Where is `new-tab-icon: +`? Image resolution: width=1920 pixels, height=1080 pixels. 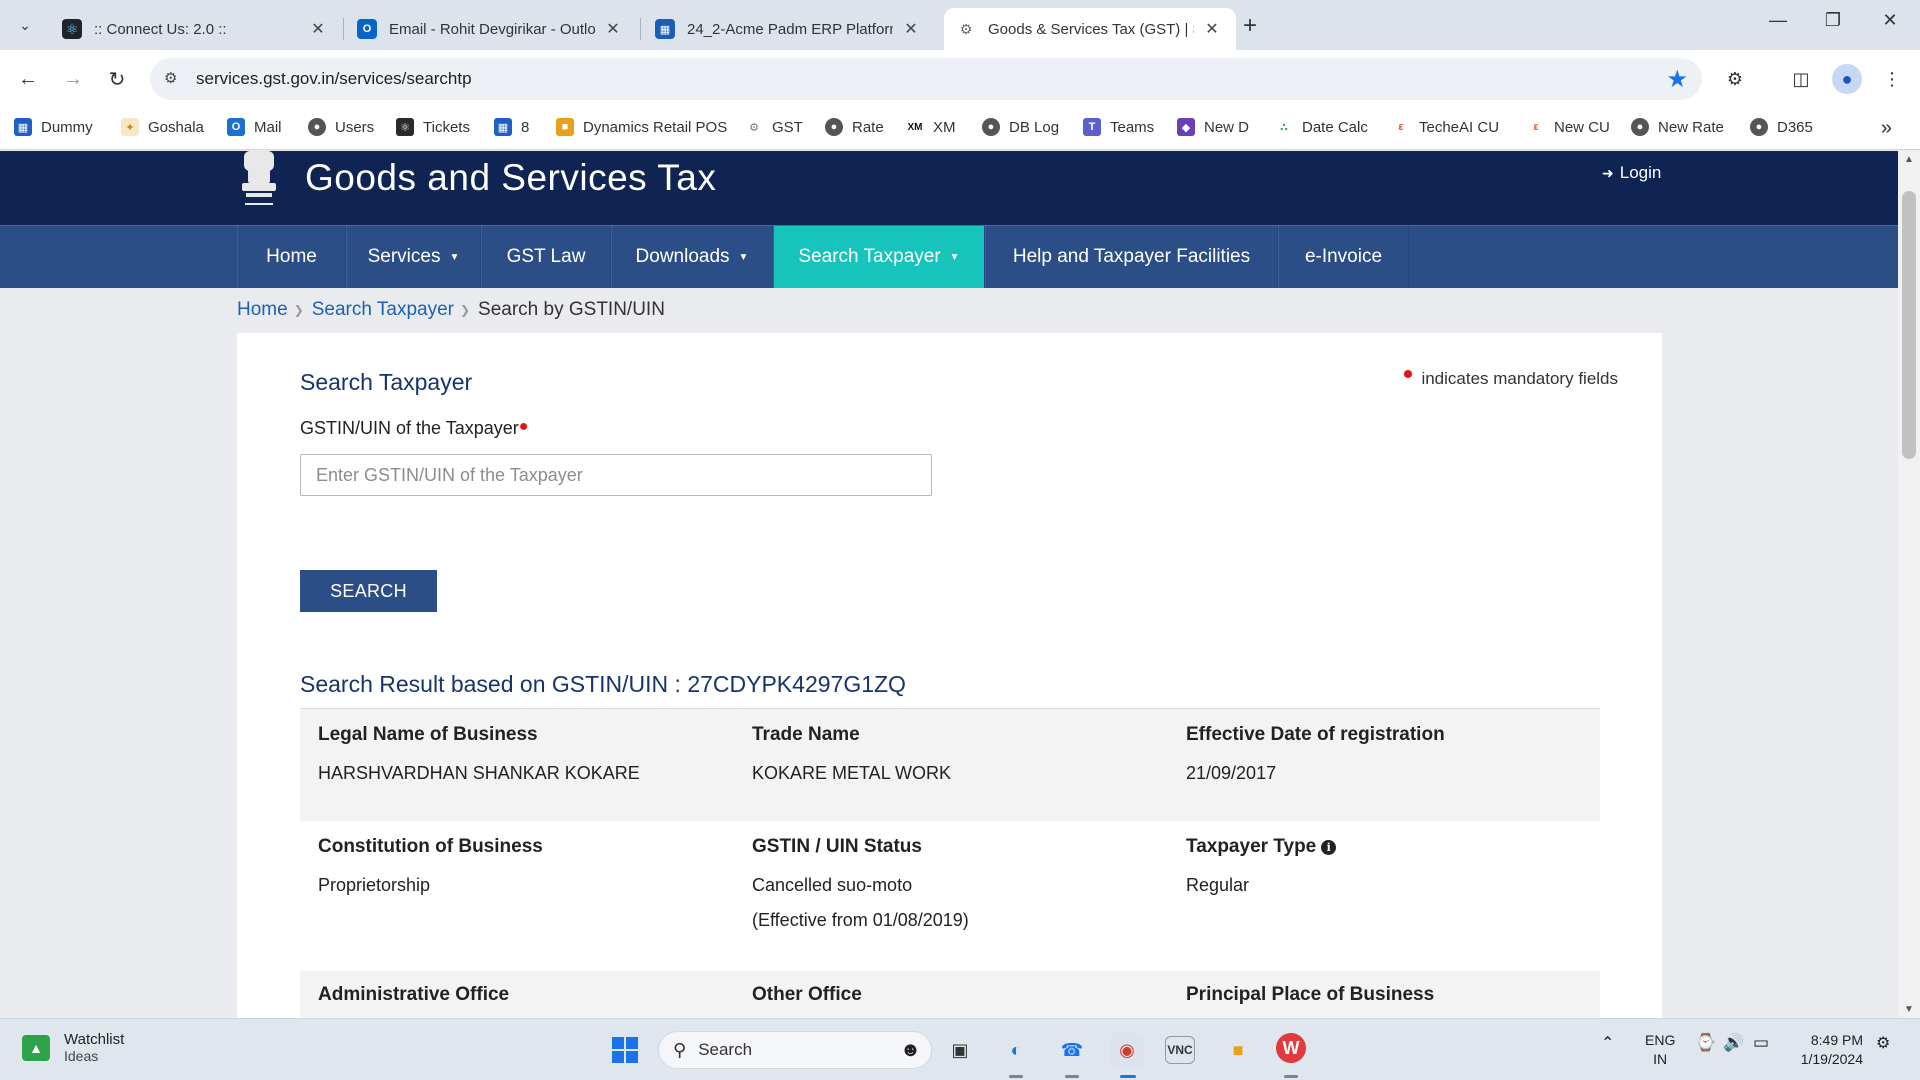
new-tab-icon: + is located at coordinates (1250, 26).